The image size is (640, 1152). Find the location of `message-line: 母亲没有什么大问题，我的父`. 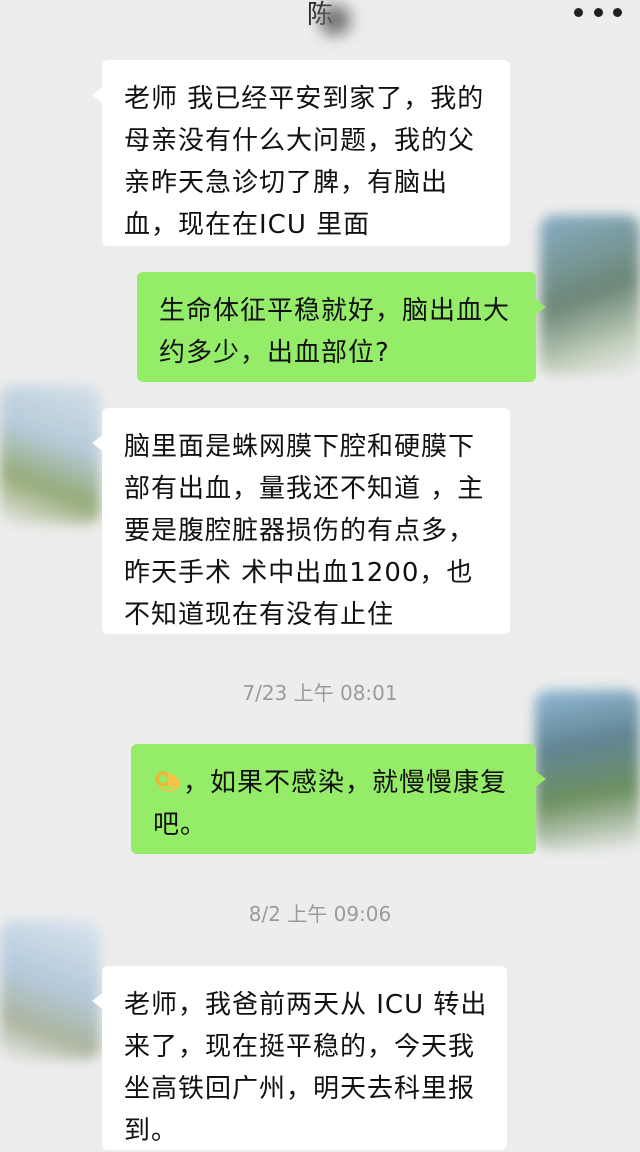

message-line: 母亲没有什么大问题，我的父 is located at coordinates (300, 141).